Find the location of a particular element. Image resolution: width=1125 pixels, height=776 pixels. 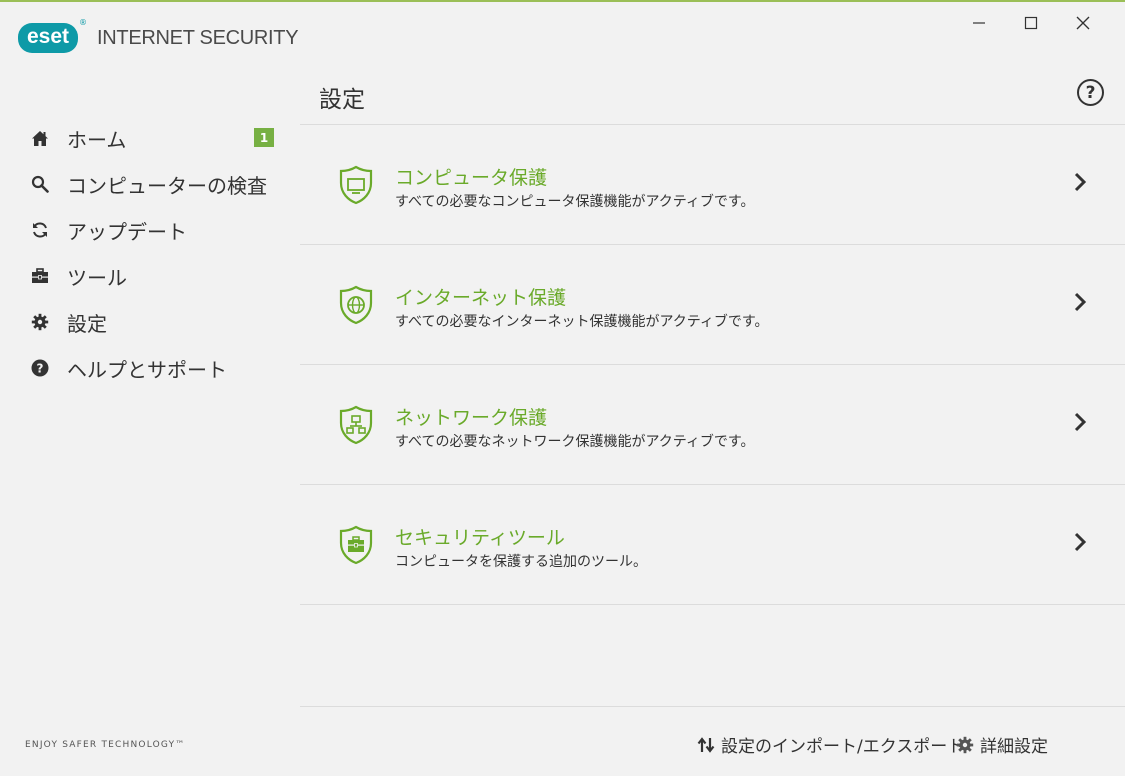

home-icon is located at coordinates (40, 138).